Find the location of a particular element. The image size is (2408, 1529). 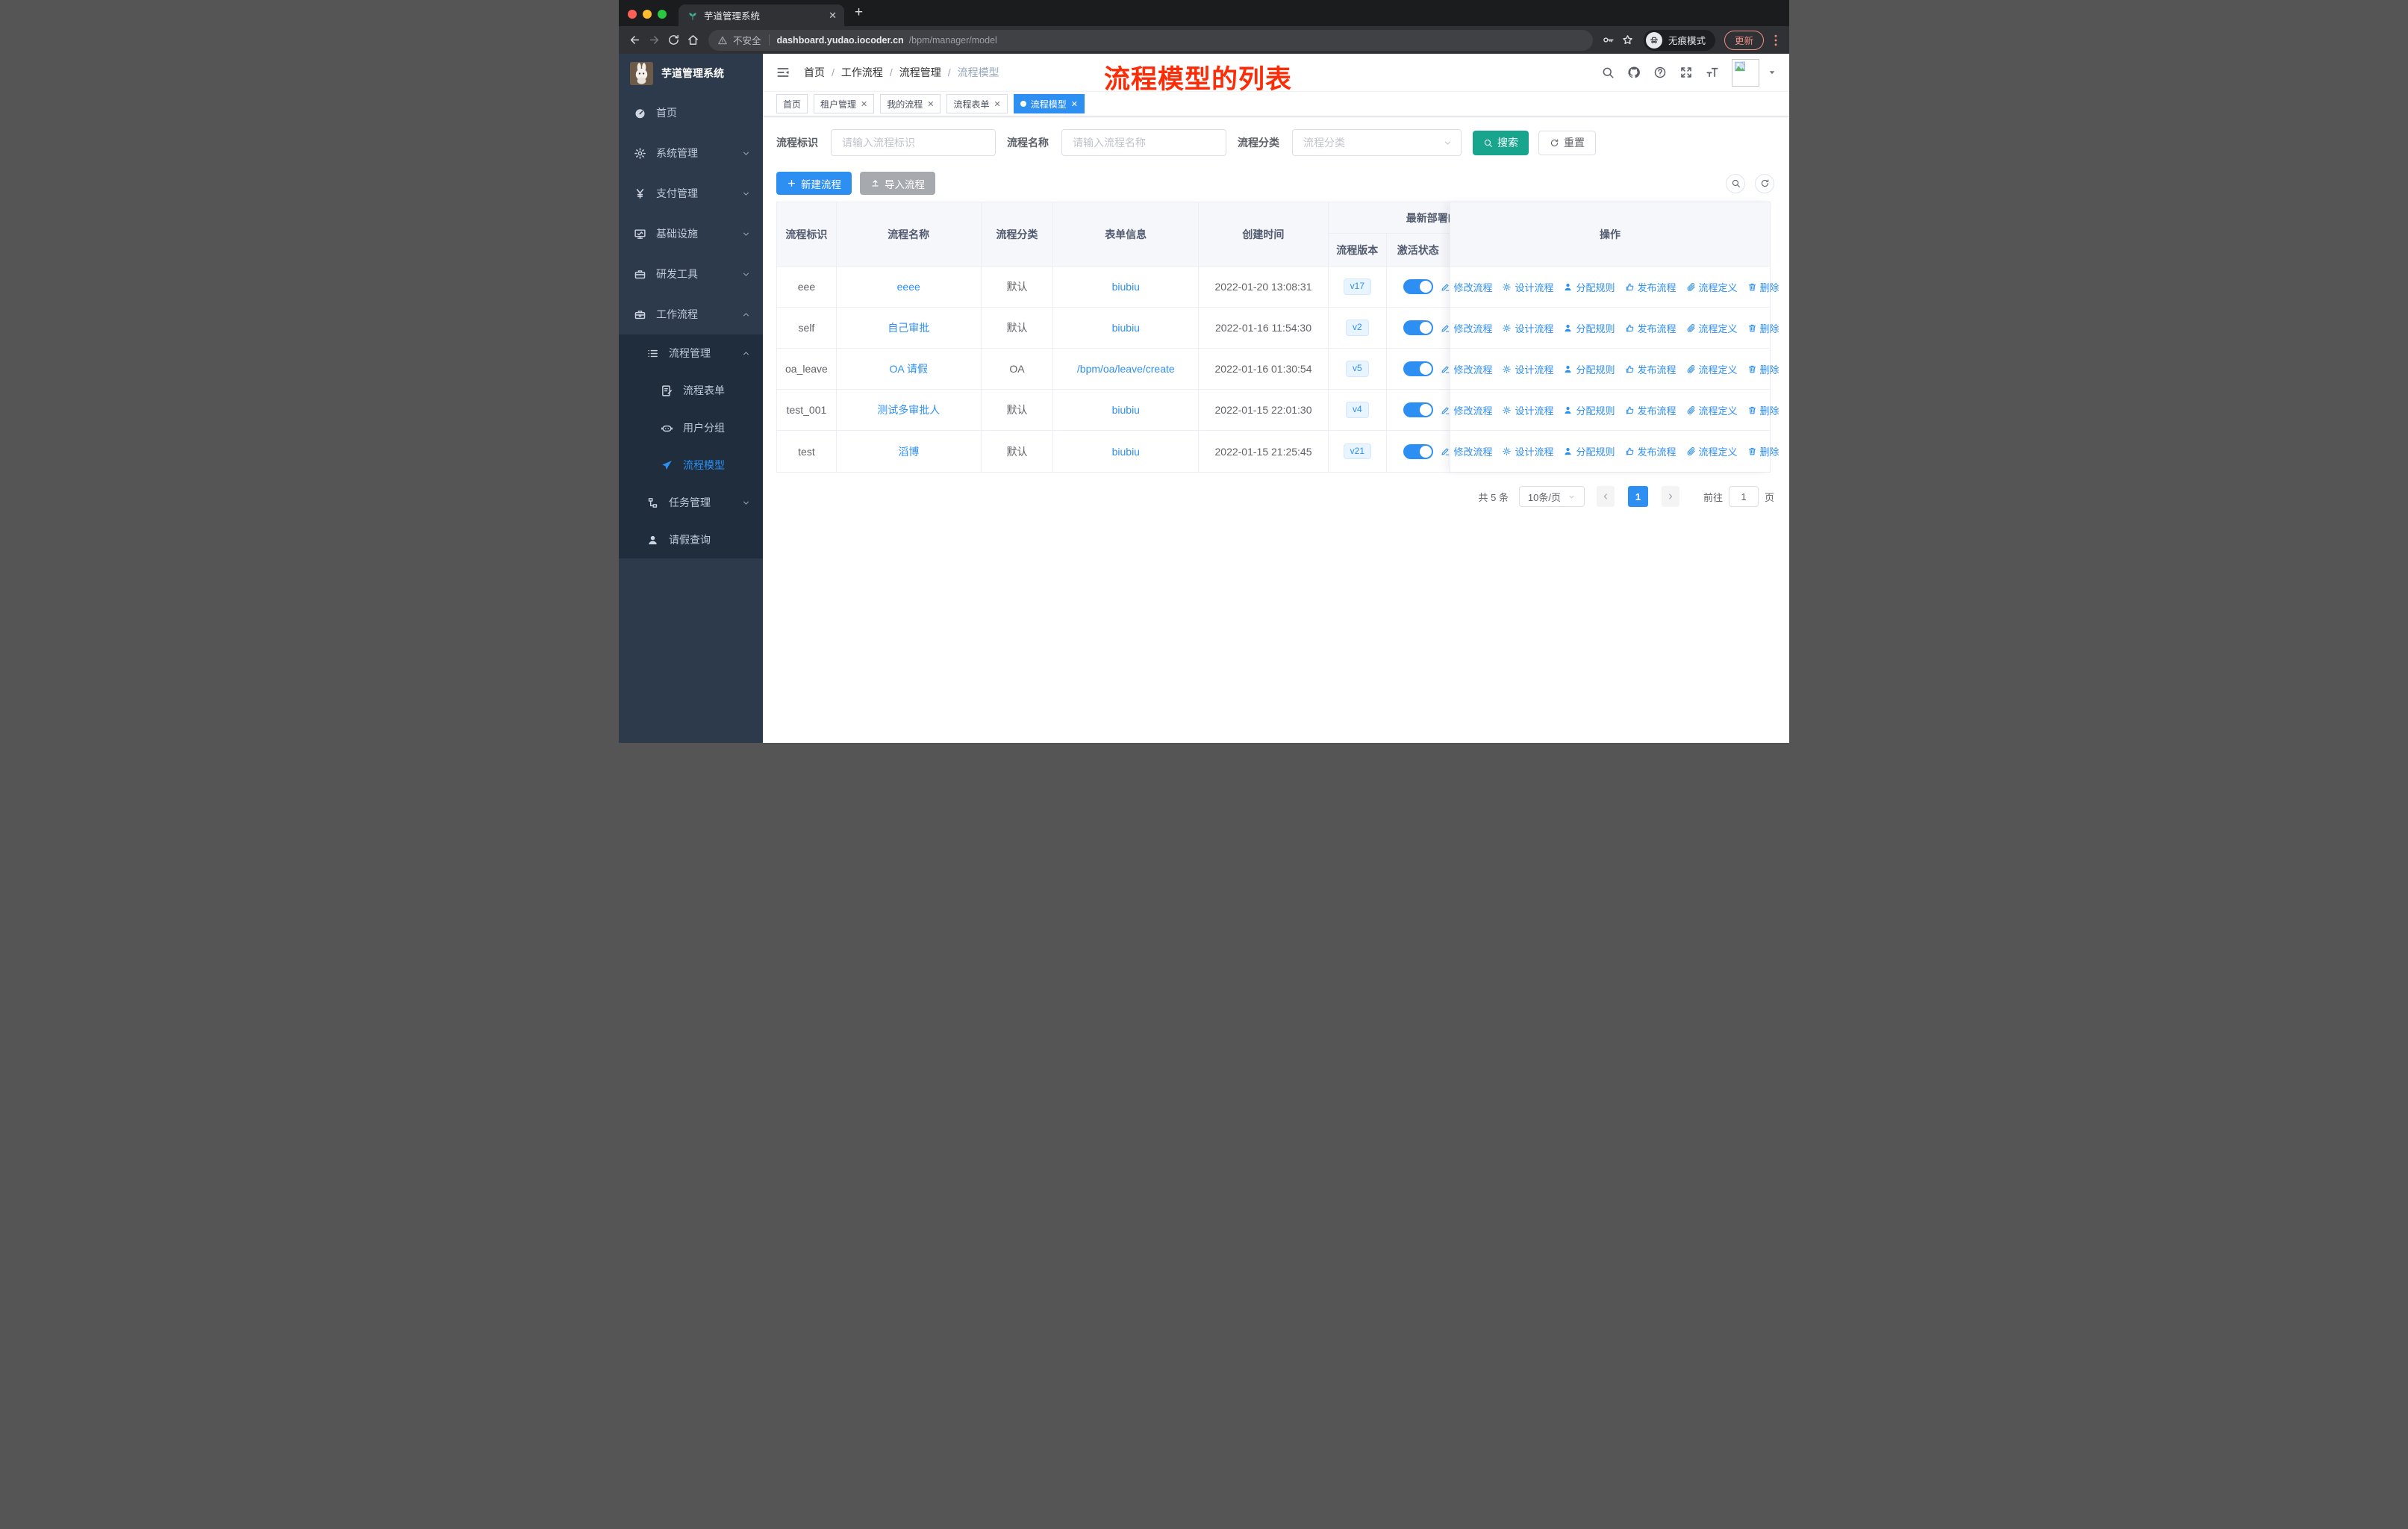

tag-process-model: 流程模型 ✕ is located at coordinates (1049, 104).